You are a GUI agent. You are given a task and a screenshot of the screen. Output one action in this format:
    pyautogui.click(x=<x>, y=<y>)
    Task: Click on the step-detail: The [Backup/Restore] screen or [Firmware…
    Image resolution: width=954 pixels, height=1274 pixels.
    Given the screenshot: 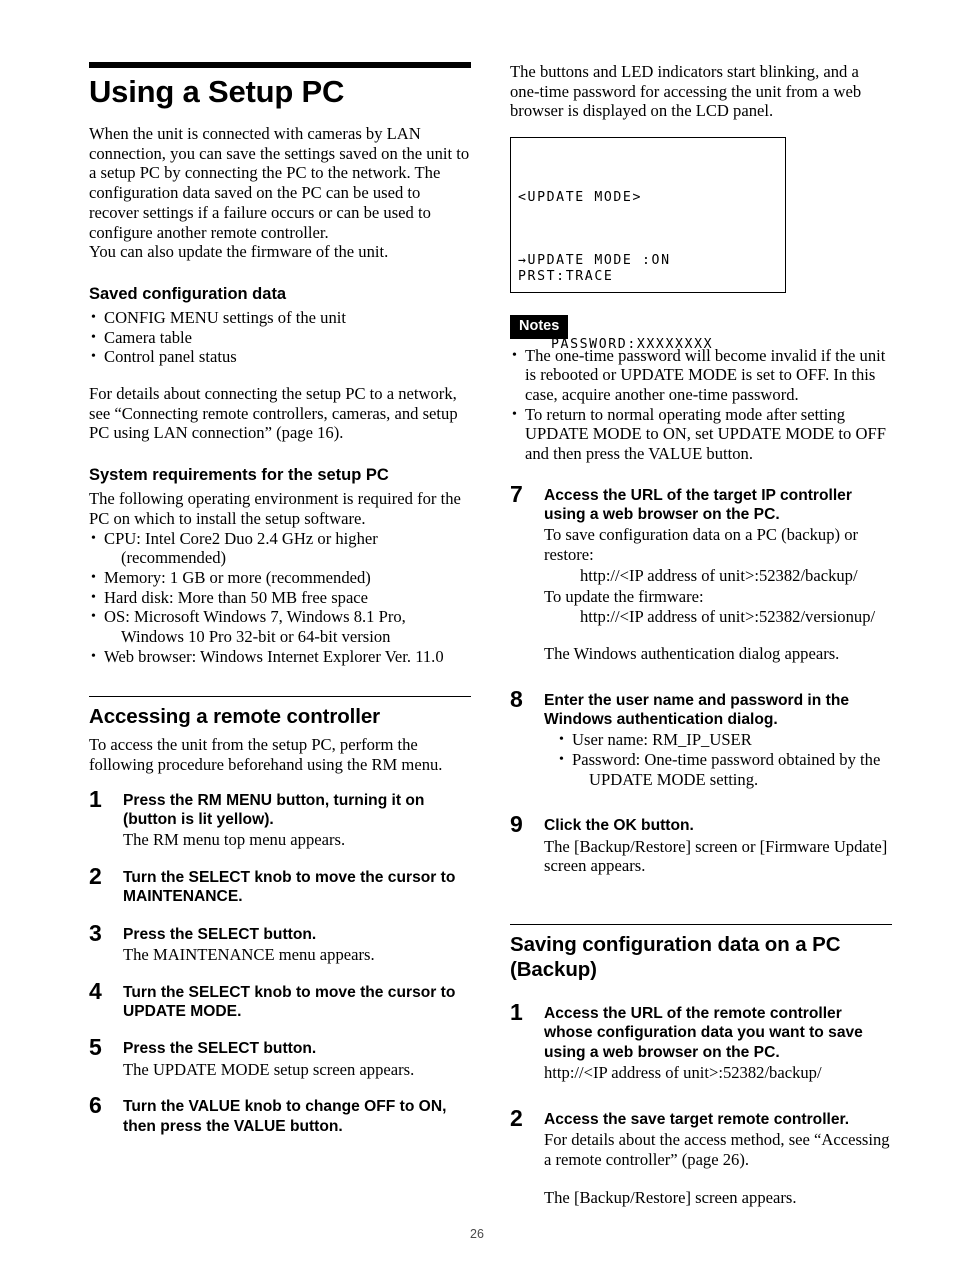 What is the action you would take?
    pyautogui.click(x=716, y=856)
    